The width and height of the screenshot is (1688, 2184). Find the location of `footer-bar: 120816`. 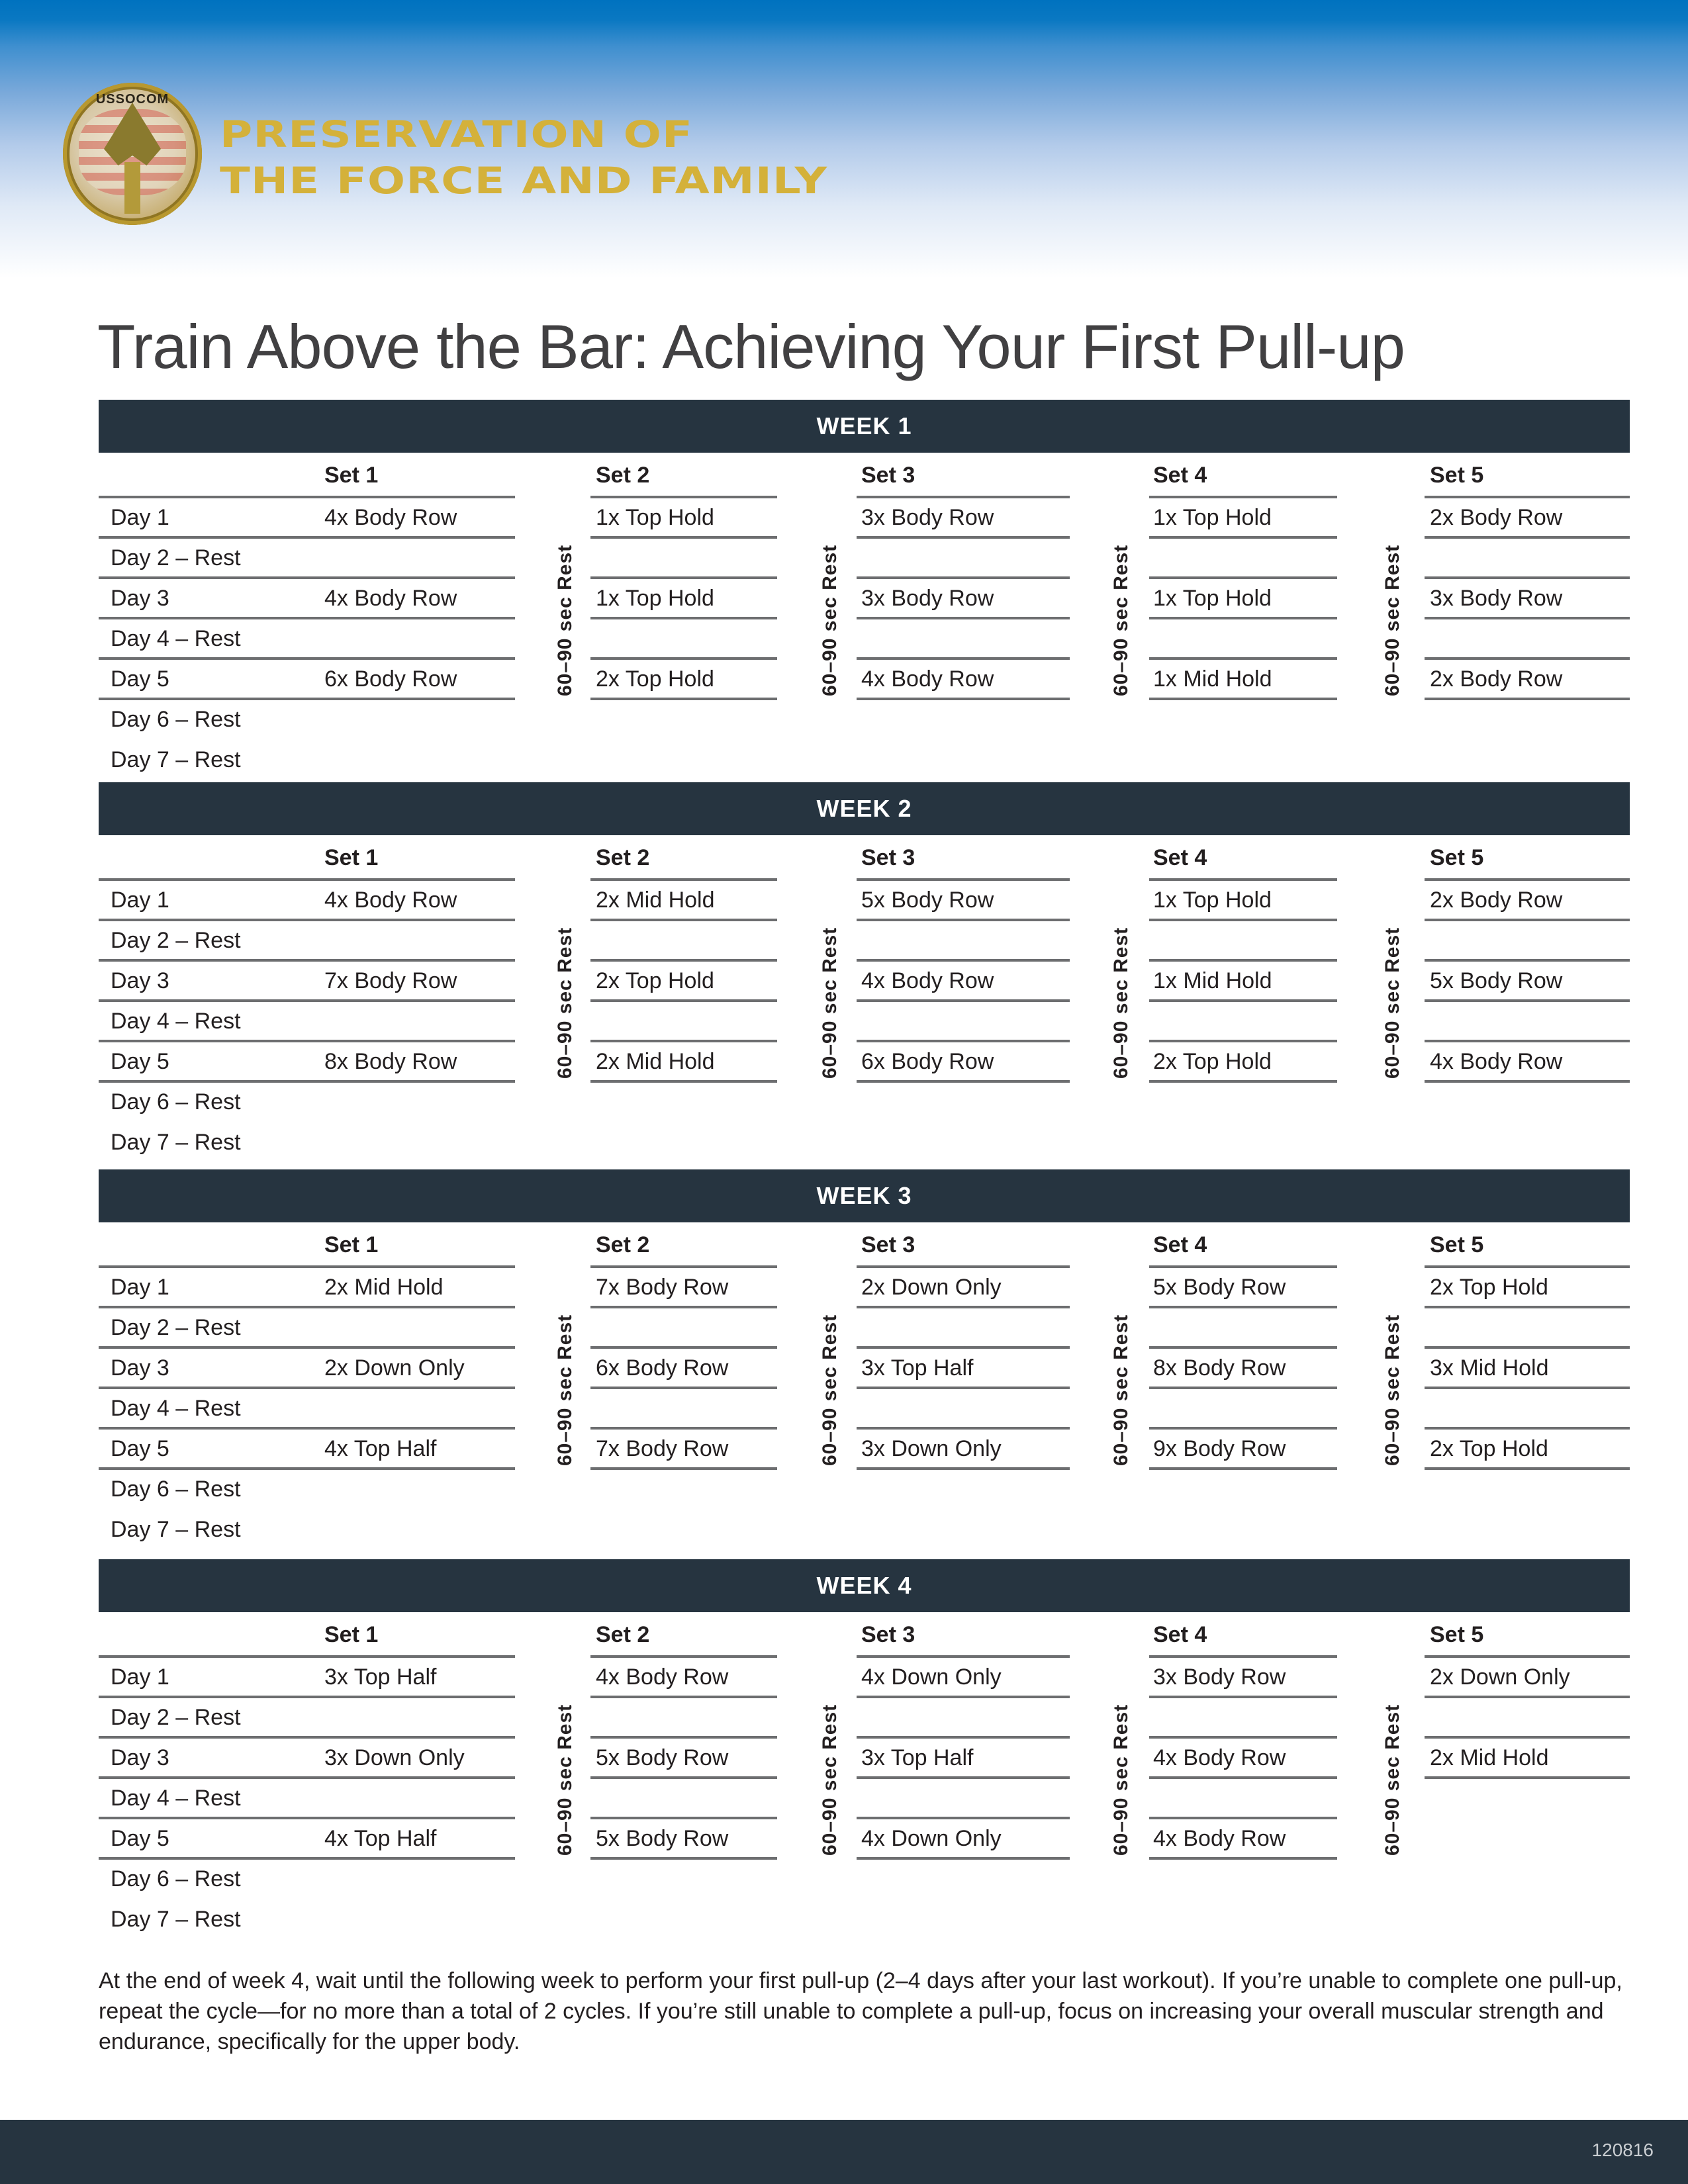

footer-bar: 120816 is located at coordinates (844, 2152).